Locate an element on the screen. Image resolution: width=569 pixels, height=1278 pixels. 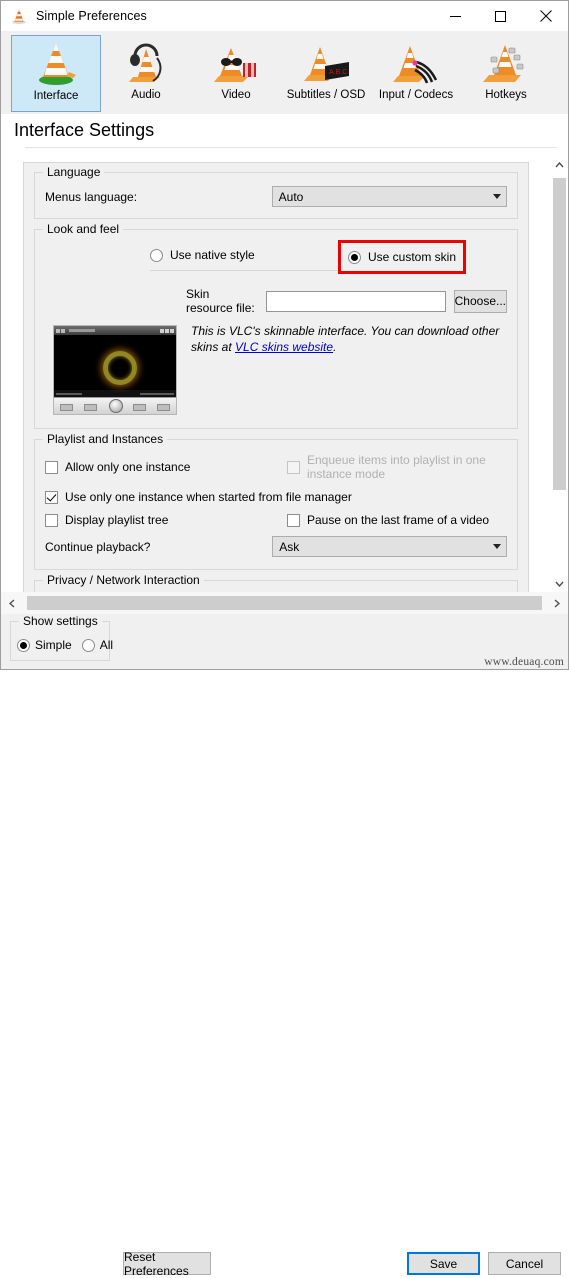
show-settings-all-radio: All is located at coordinates (97, 645).